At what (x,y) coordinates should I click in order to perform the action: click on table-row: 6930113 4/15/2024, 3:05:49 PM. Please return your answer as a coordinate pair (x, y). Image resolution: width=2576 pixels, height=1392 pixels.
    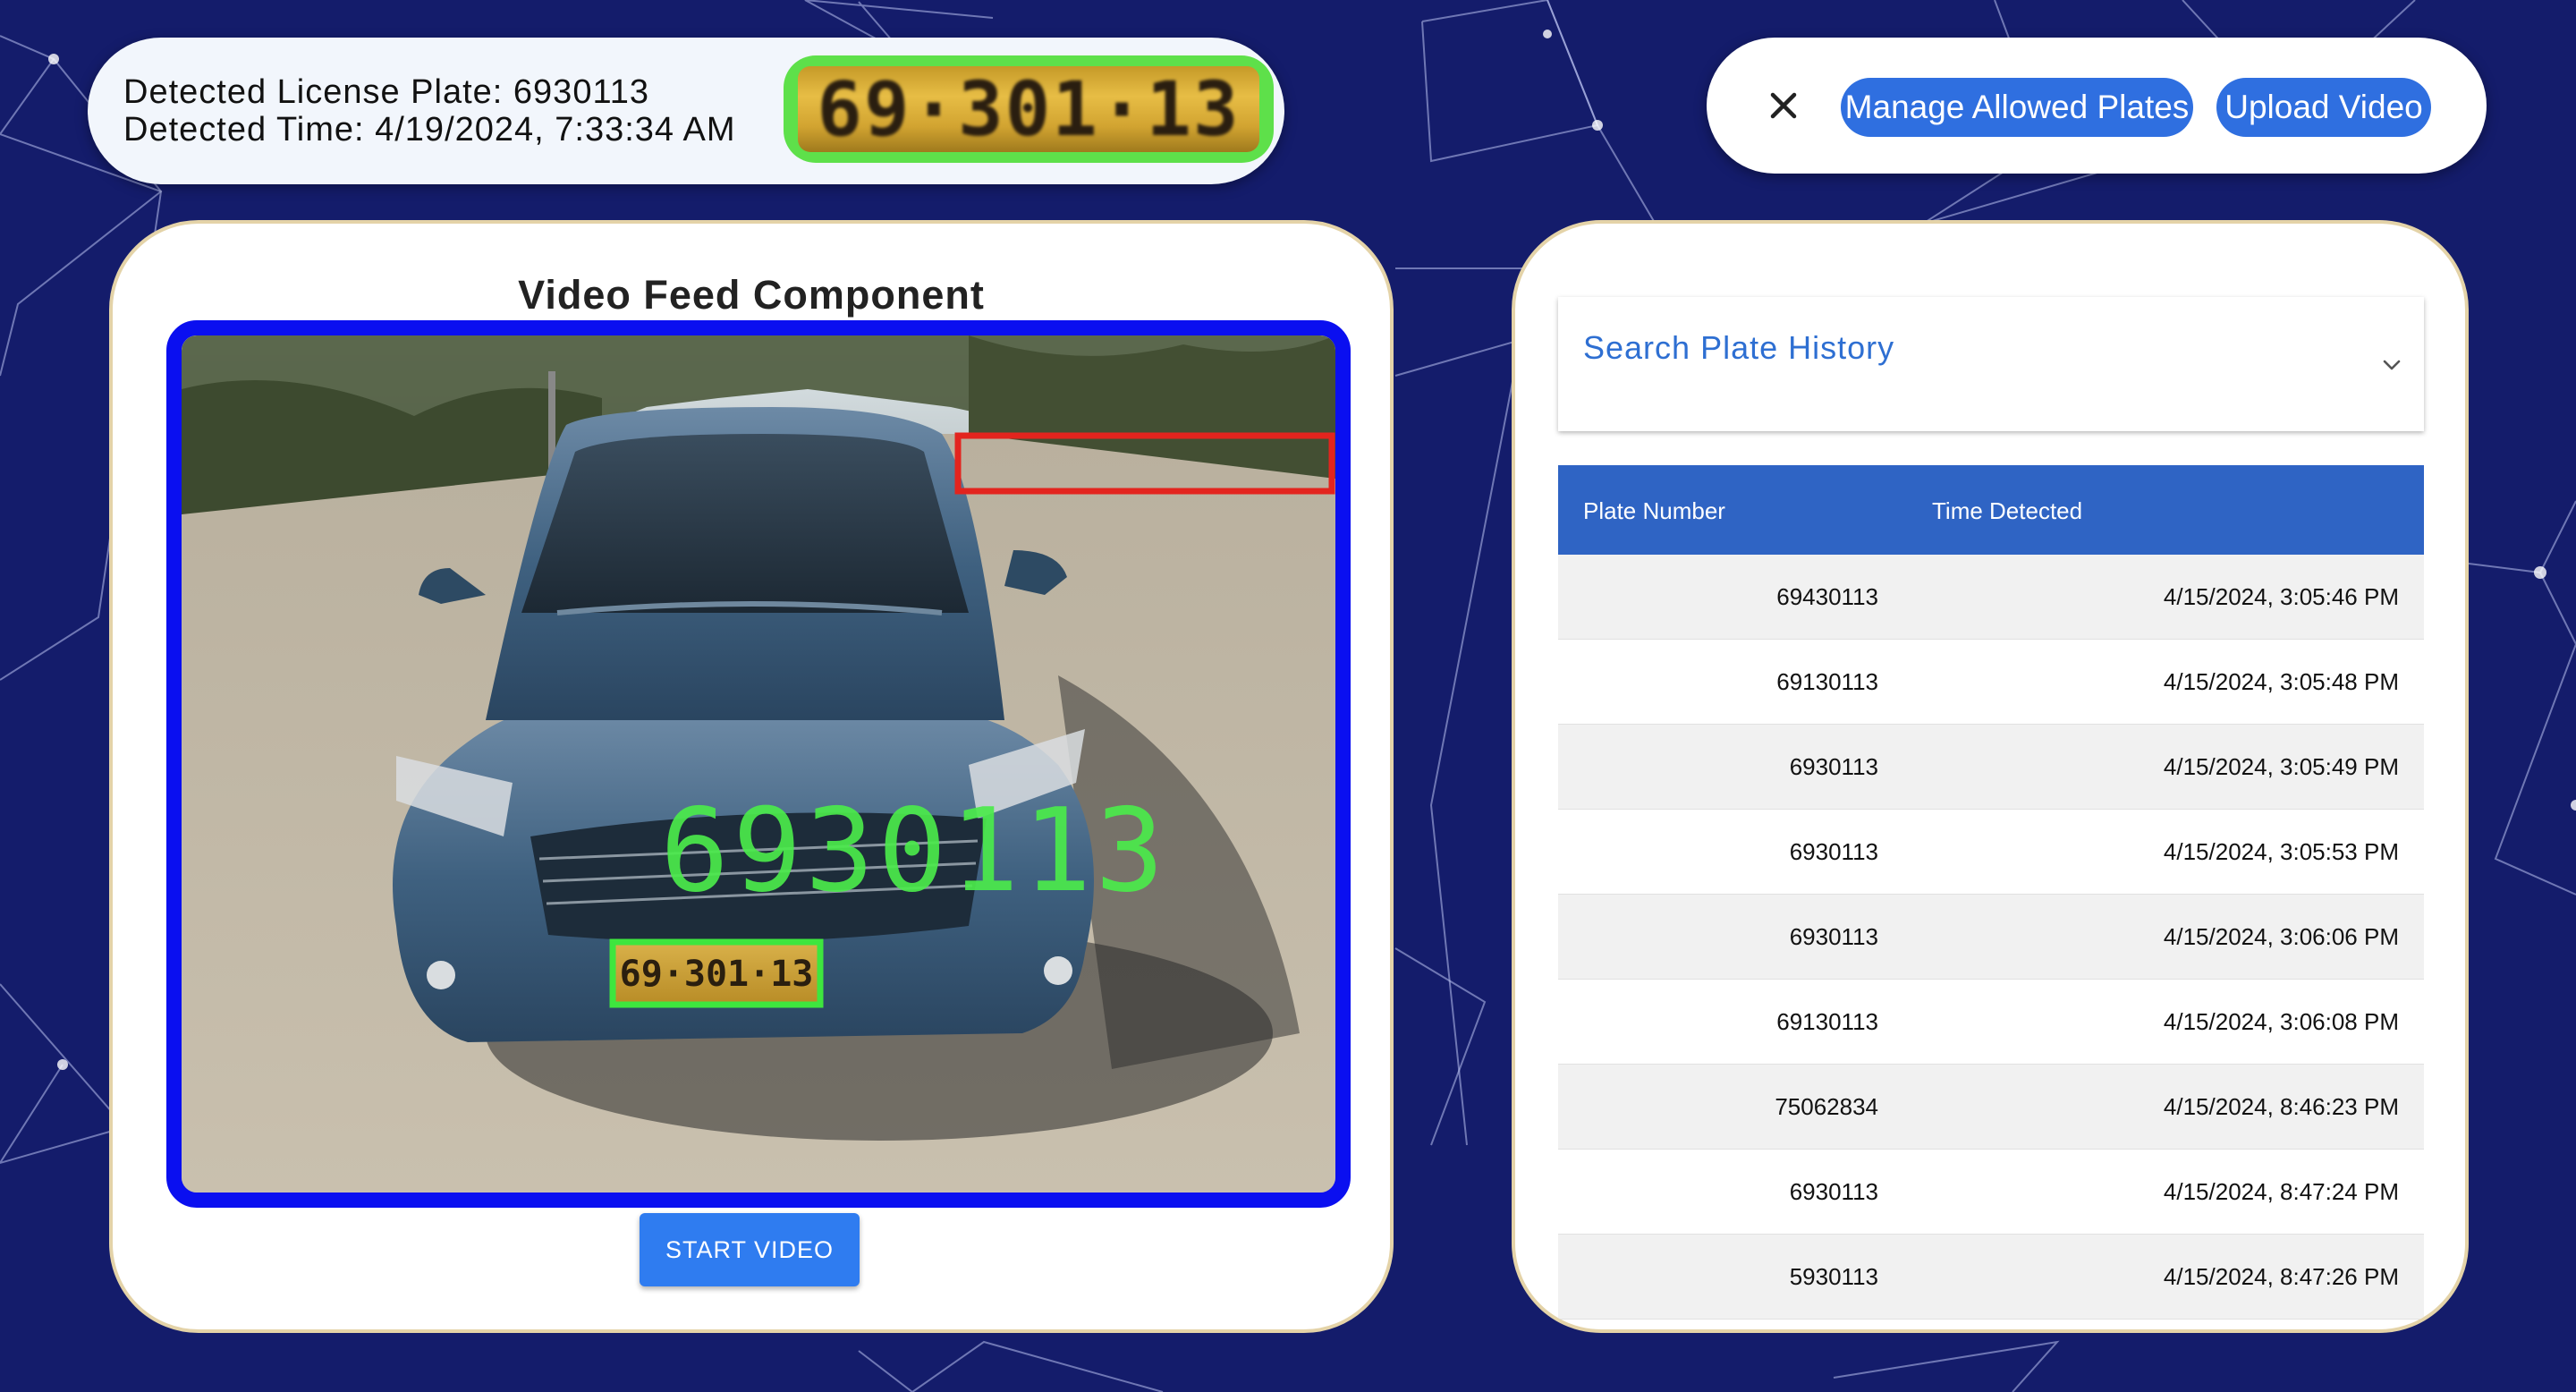
    Looking at the image, I should click on (1991, 767).